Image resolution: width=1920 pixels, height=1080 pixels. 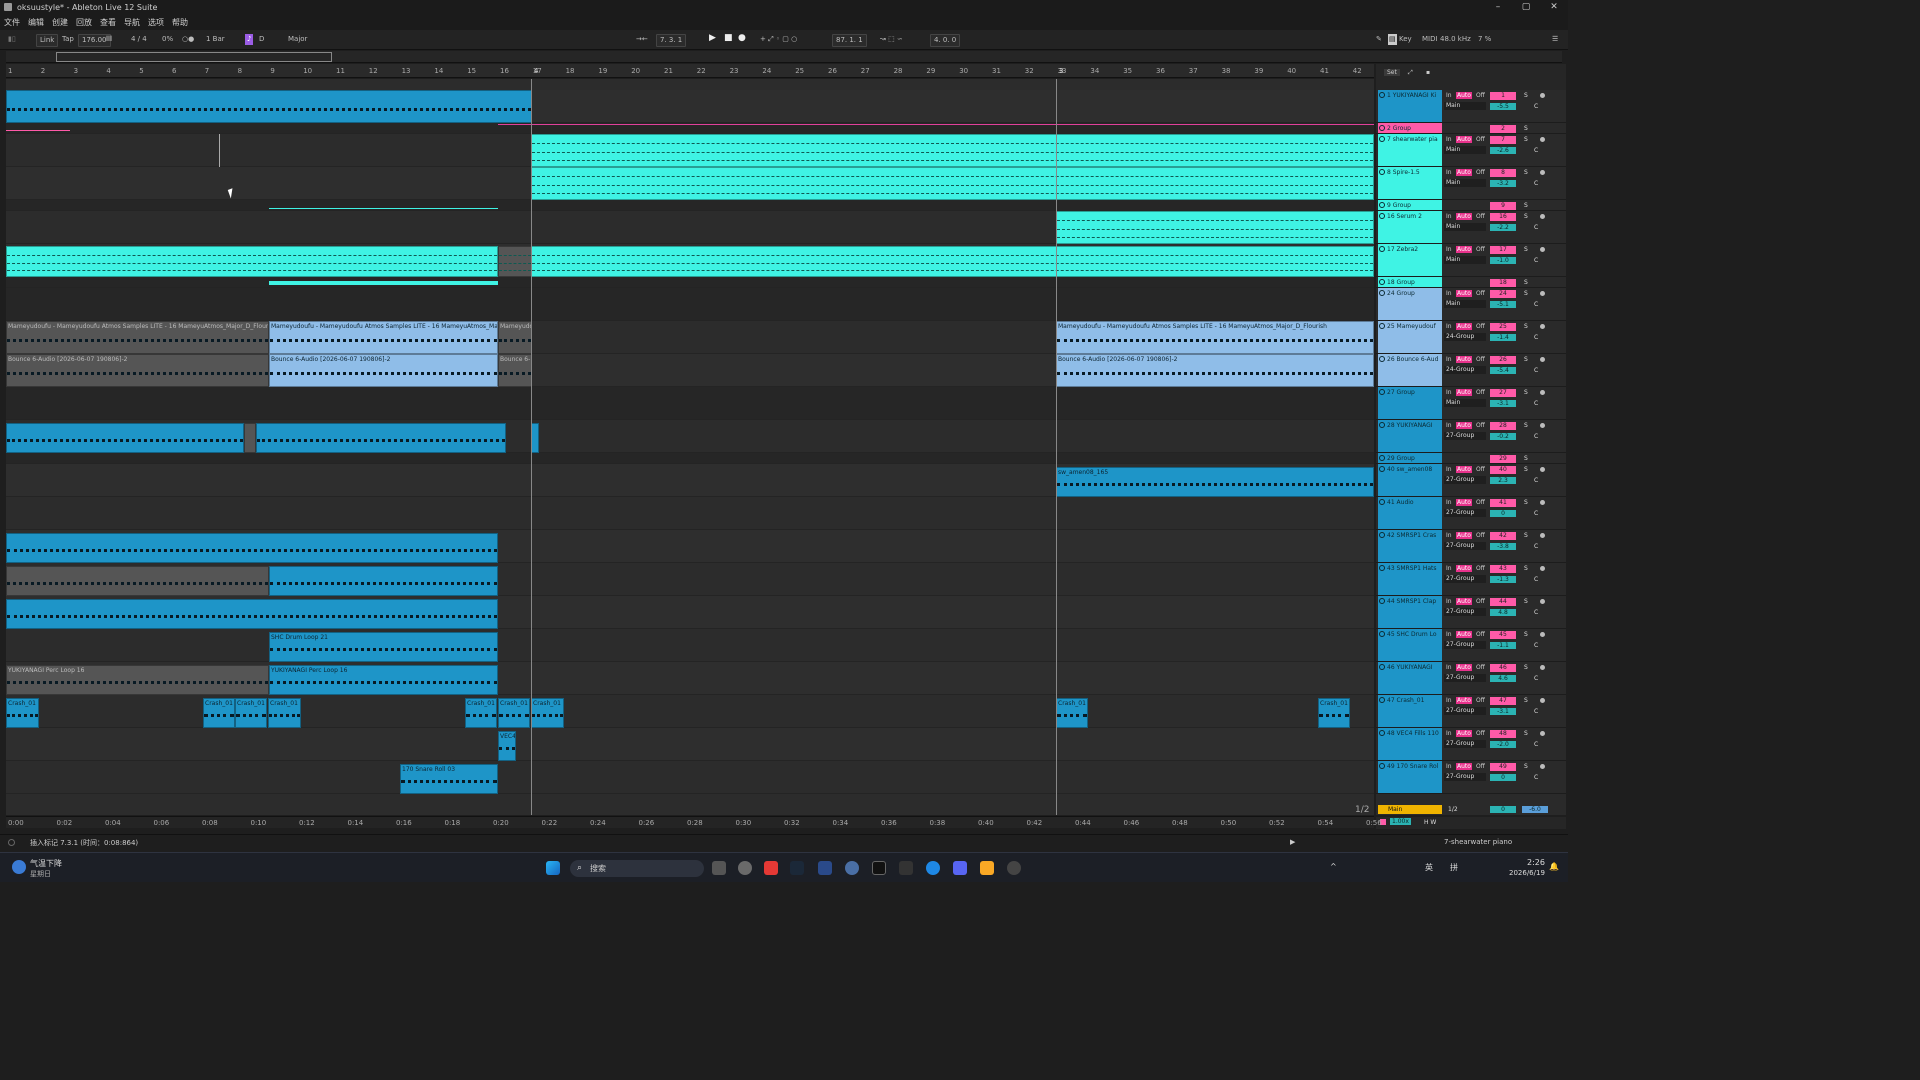 What do you see at coordinates (1471, 260) in the screenshot?
I see `track-header: 17 Zebra2 In Auto Off 17 S Main -1.0 C` at bounding box center [1471, 260].